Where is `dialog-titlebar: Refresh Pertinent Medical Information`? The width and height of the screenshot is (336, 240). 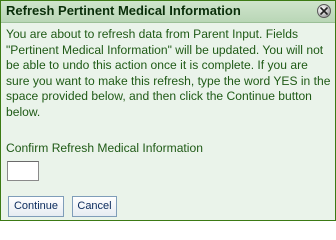
dialog-titlebar: Refresh Pertinent Medical Information is located at coordinates (168, 12).